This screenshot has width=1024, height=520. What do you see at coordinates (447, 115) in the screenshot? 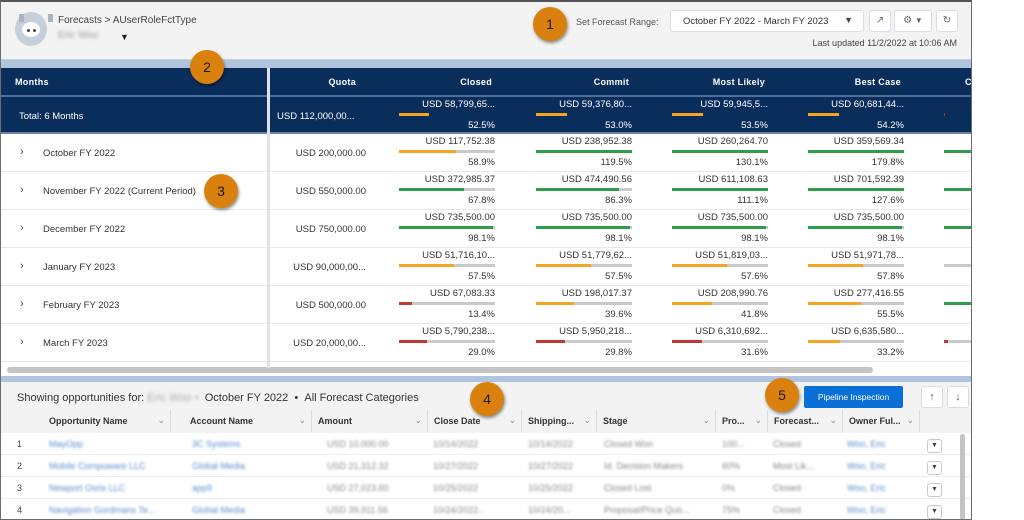
I see `forecast-cell: USD 58,799,65... 52.5%` at bounding box center [447, 115].